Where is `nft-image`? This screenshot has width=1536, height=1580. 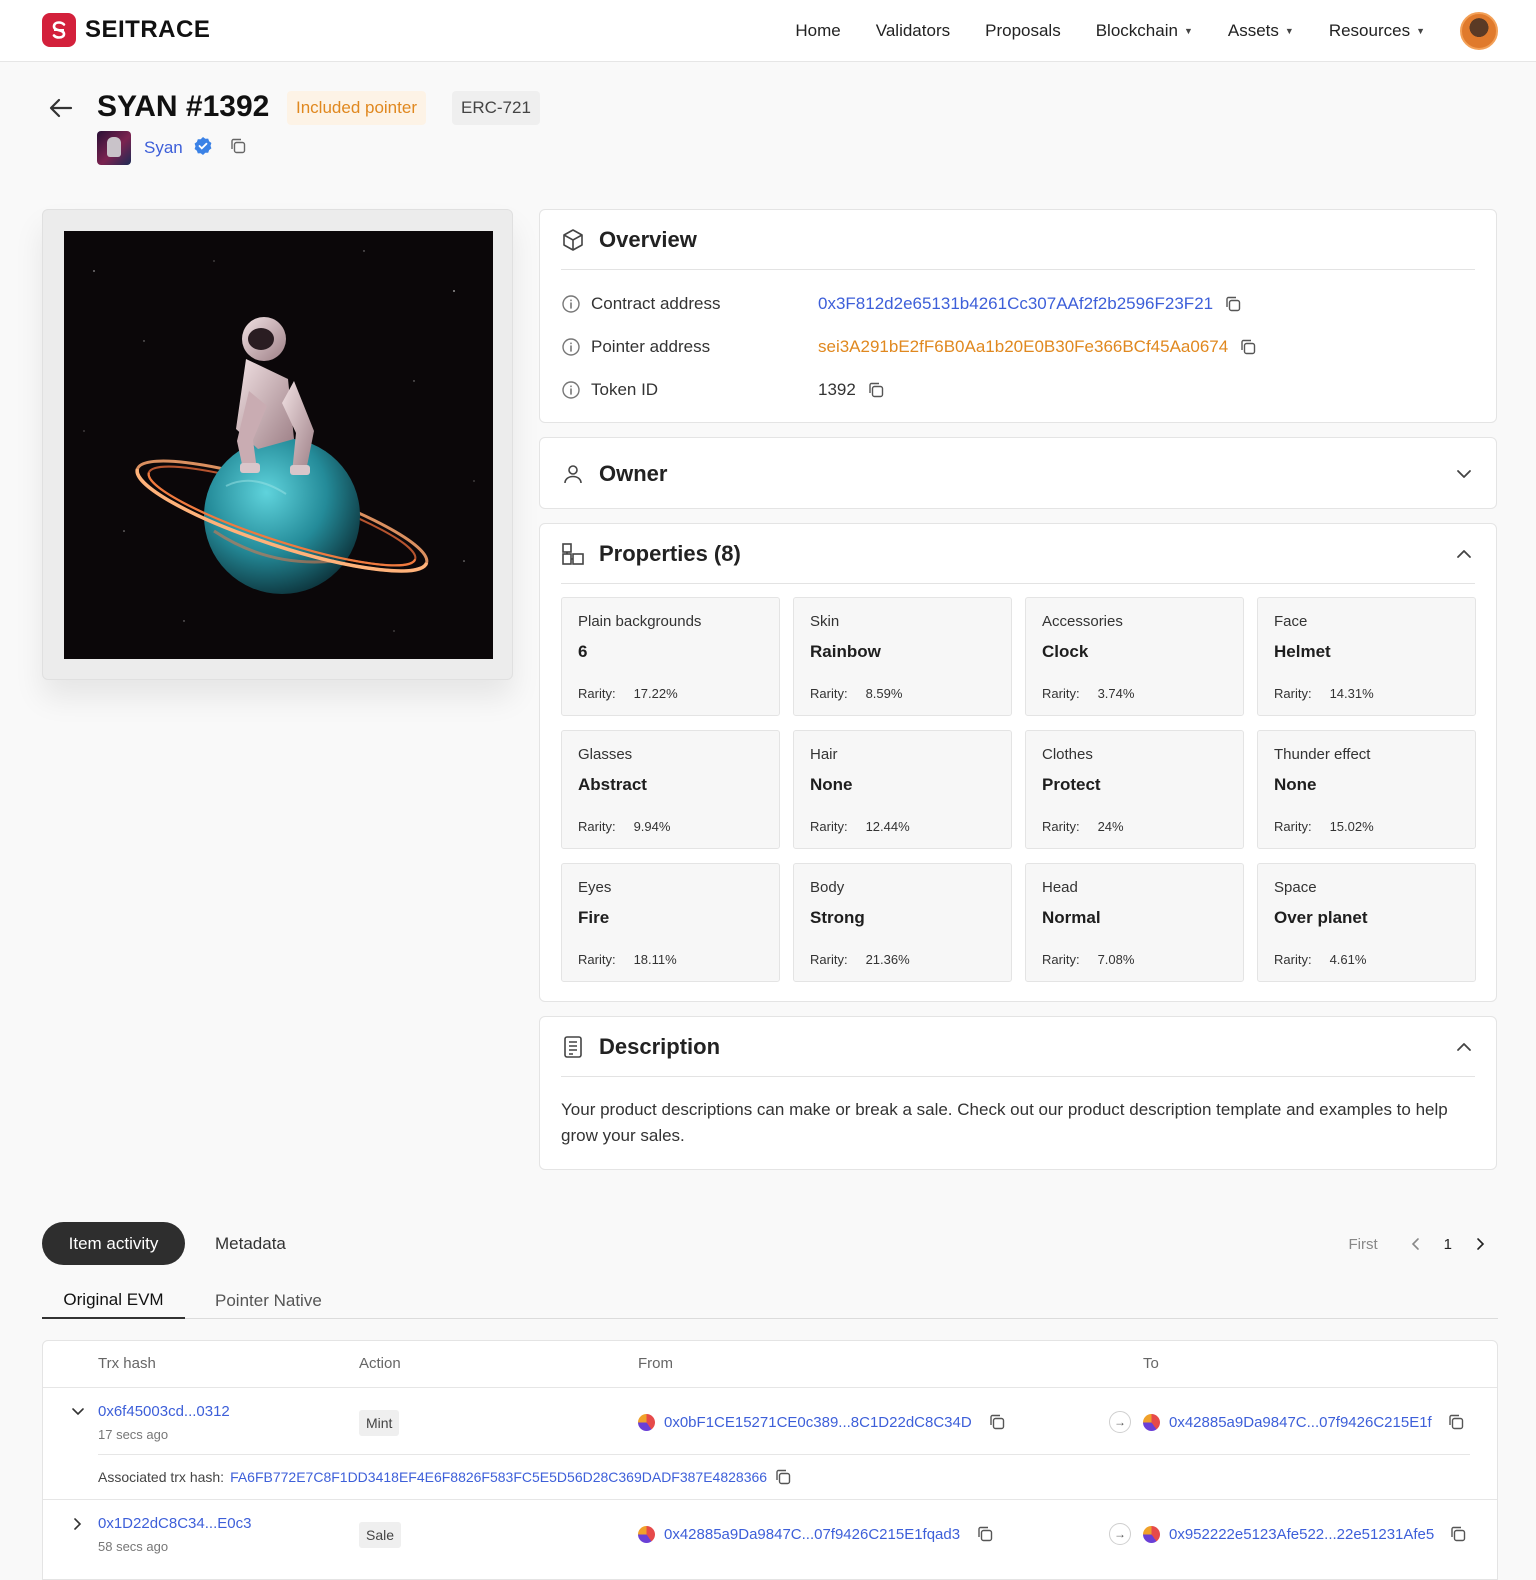
nft-image is located at coordinates (278, 445).